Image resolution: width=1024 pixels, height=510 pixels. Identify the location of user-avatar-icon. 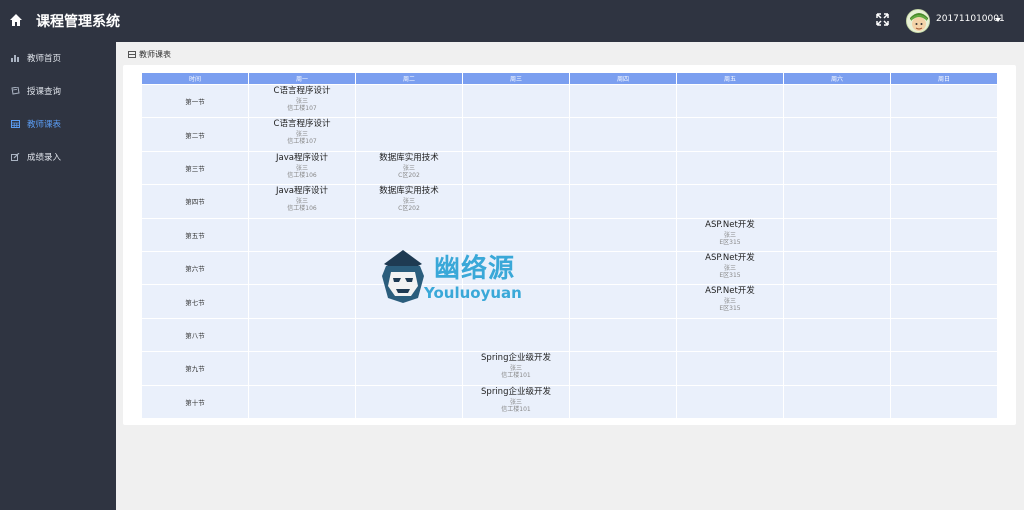
(918, 21).